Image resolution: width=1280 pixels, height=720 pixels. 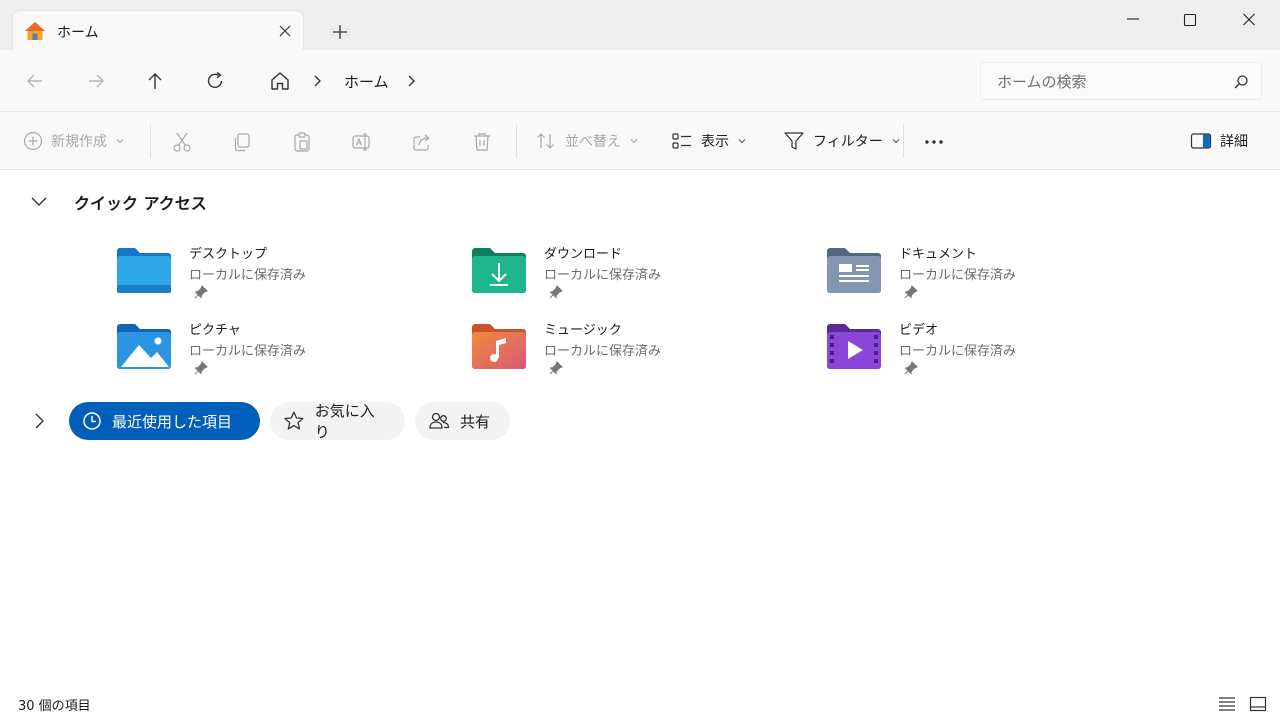 I want to click on people-icon, so click(x=439, y=420).